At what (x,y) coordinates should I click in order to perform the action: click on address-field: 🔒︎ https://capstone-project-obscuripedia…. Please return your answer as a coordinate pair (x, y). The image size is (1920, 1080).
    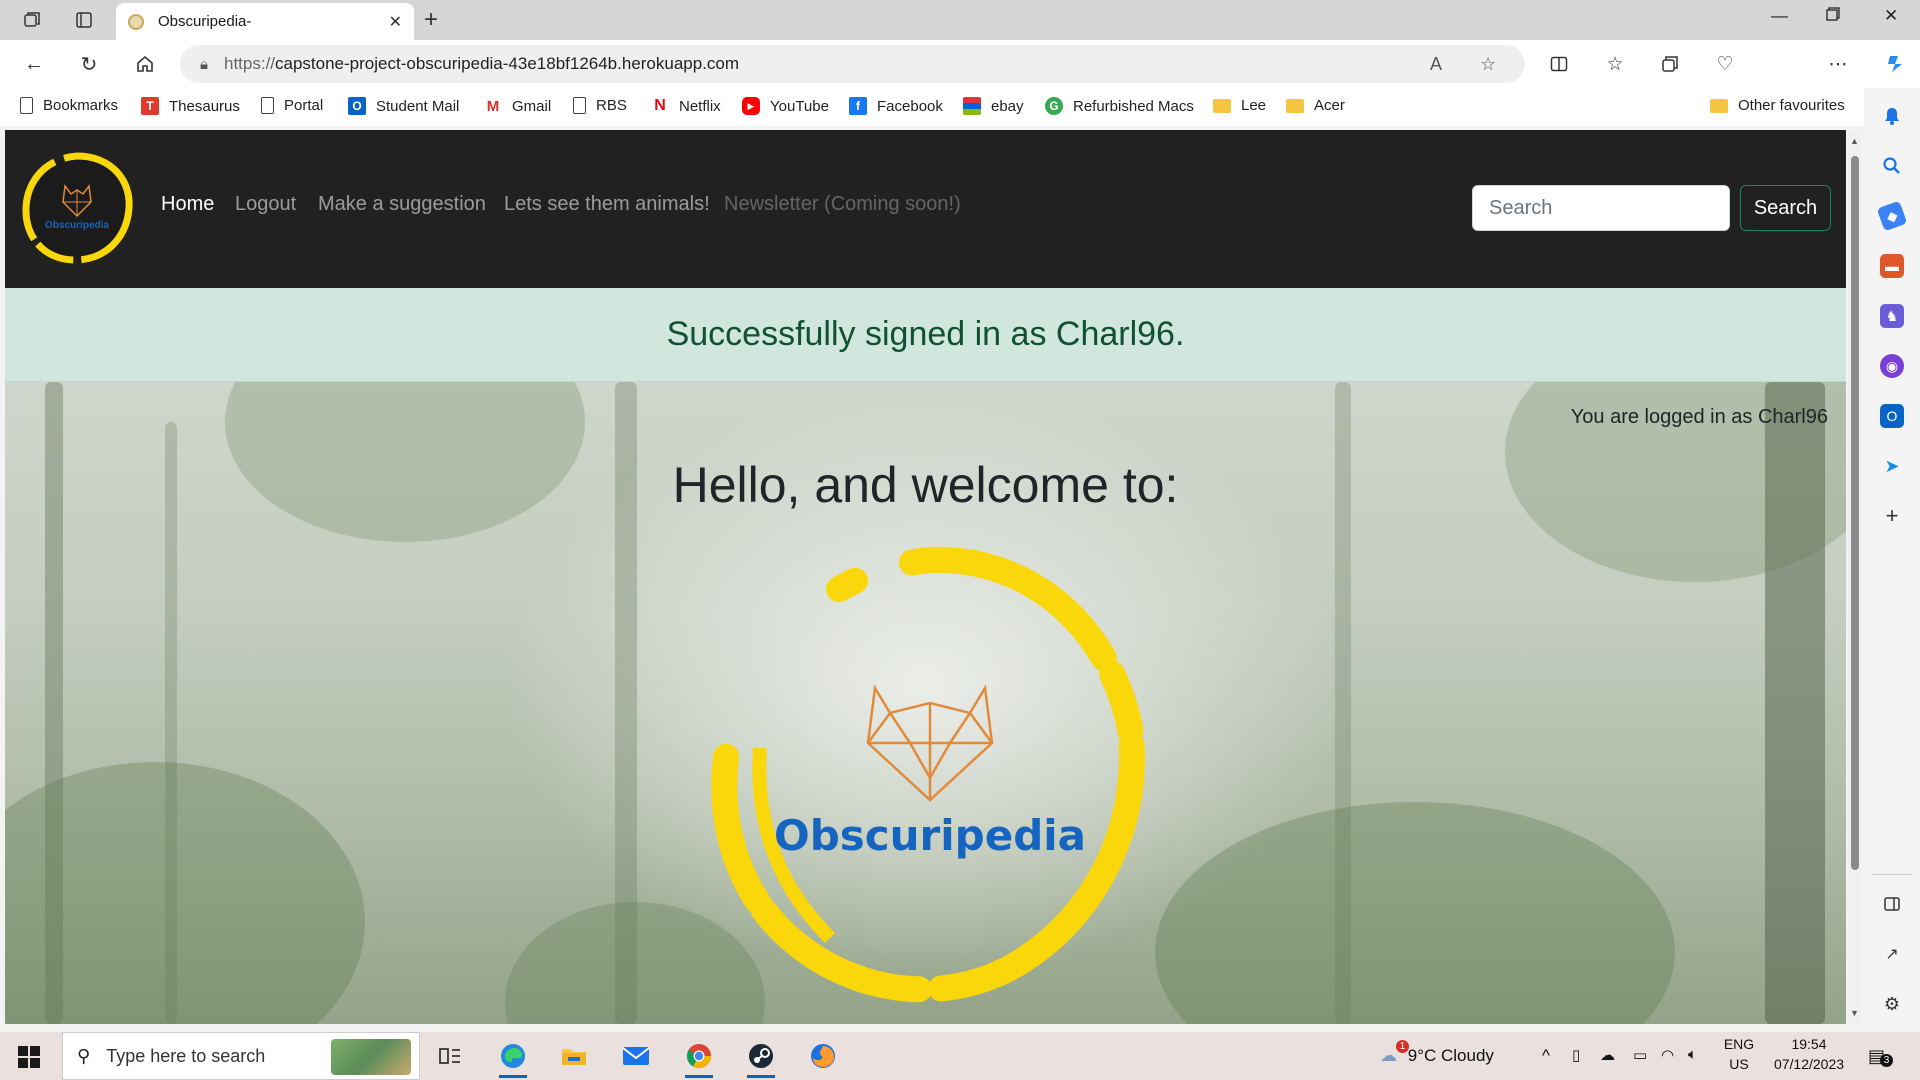
    Looking at the image, I should click on (852, 64).